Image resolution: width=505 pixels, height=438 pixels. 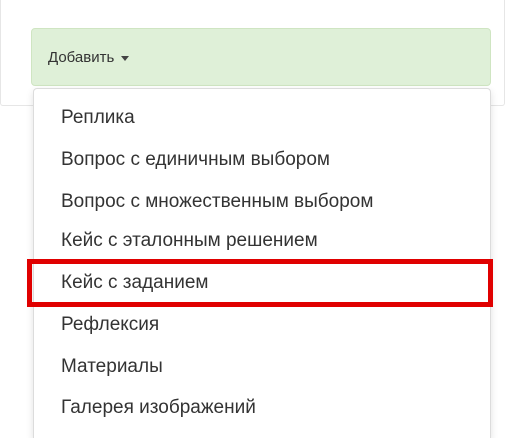 What do you see at coordinates (261, 57) in the screenshot?
I see `add-dropdown-button: Добавить` at bounding box center [261, 57].